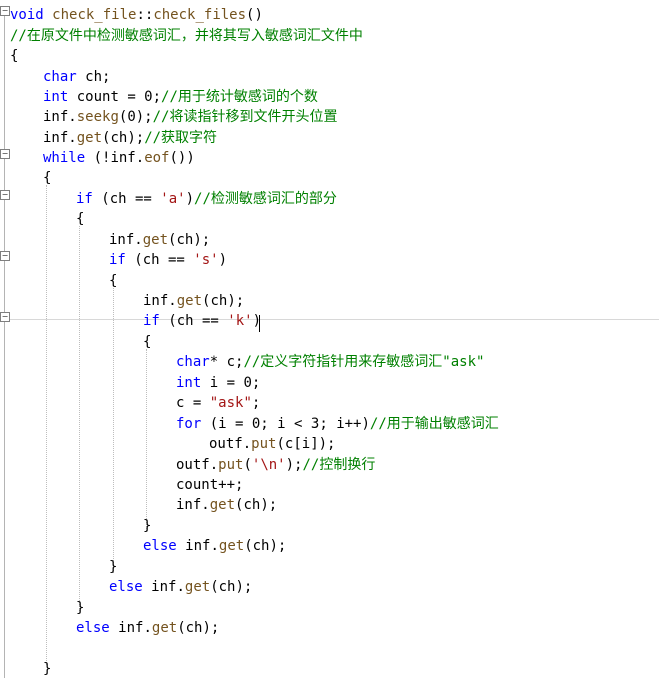 The image size is (659, 679). Describe the element at coordinates (209, 485) in the screenshot. I see `code-text: count++;` at that location.